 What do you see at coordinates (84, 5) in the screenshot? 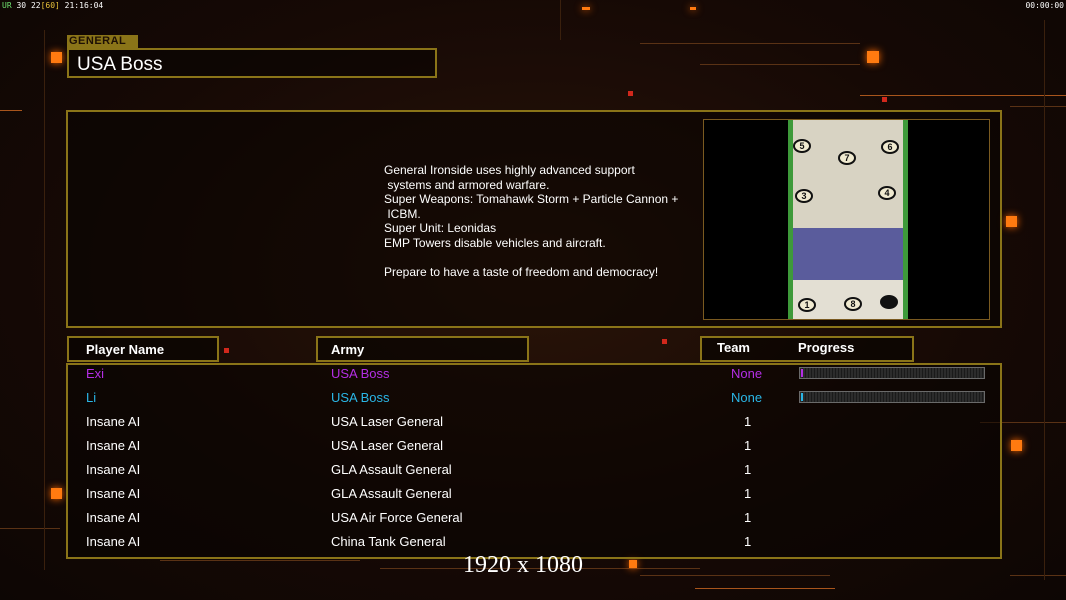
I see `system-clock: 21:16:04` at bounding box center [84, 5].